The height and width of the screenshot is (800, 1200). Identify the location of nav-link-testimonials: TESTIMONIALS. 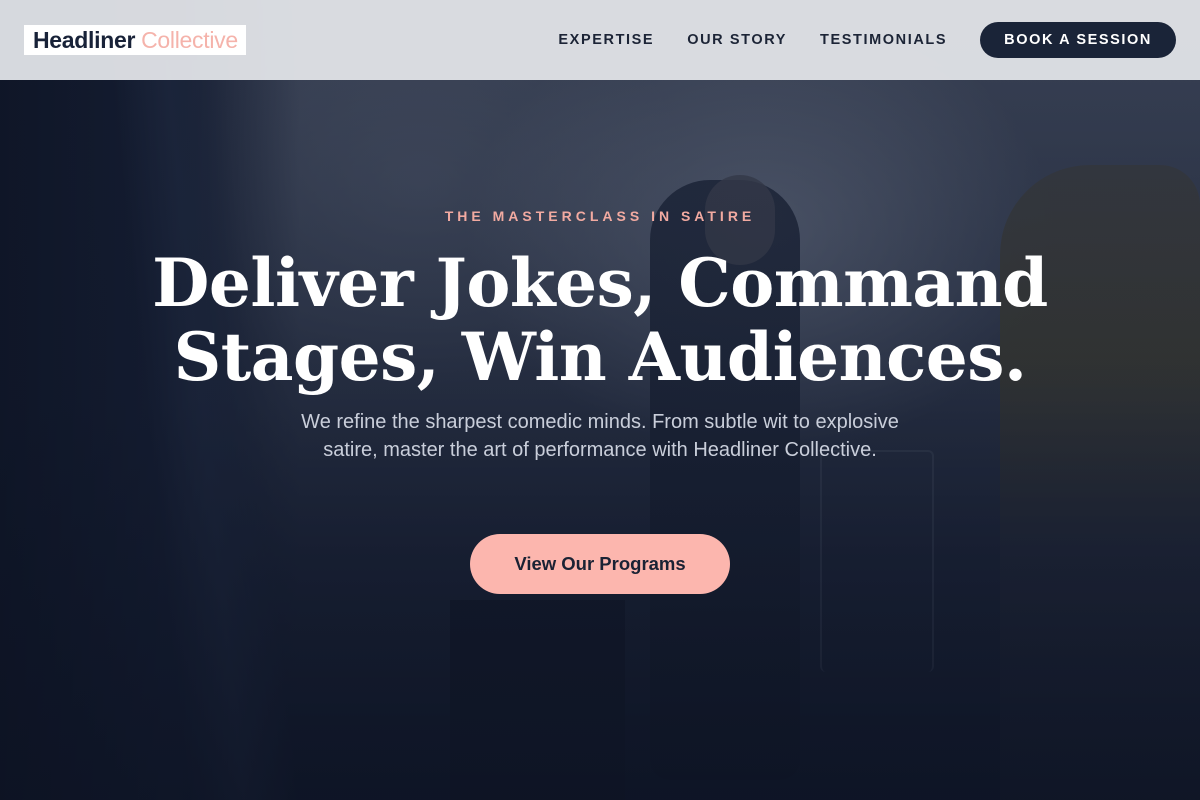
(883, 40).